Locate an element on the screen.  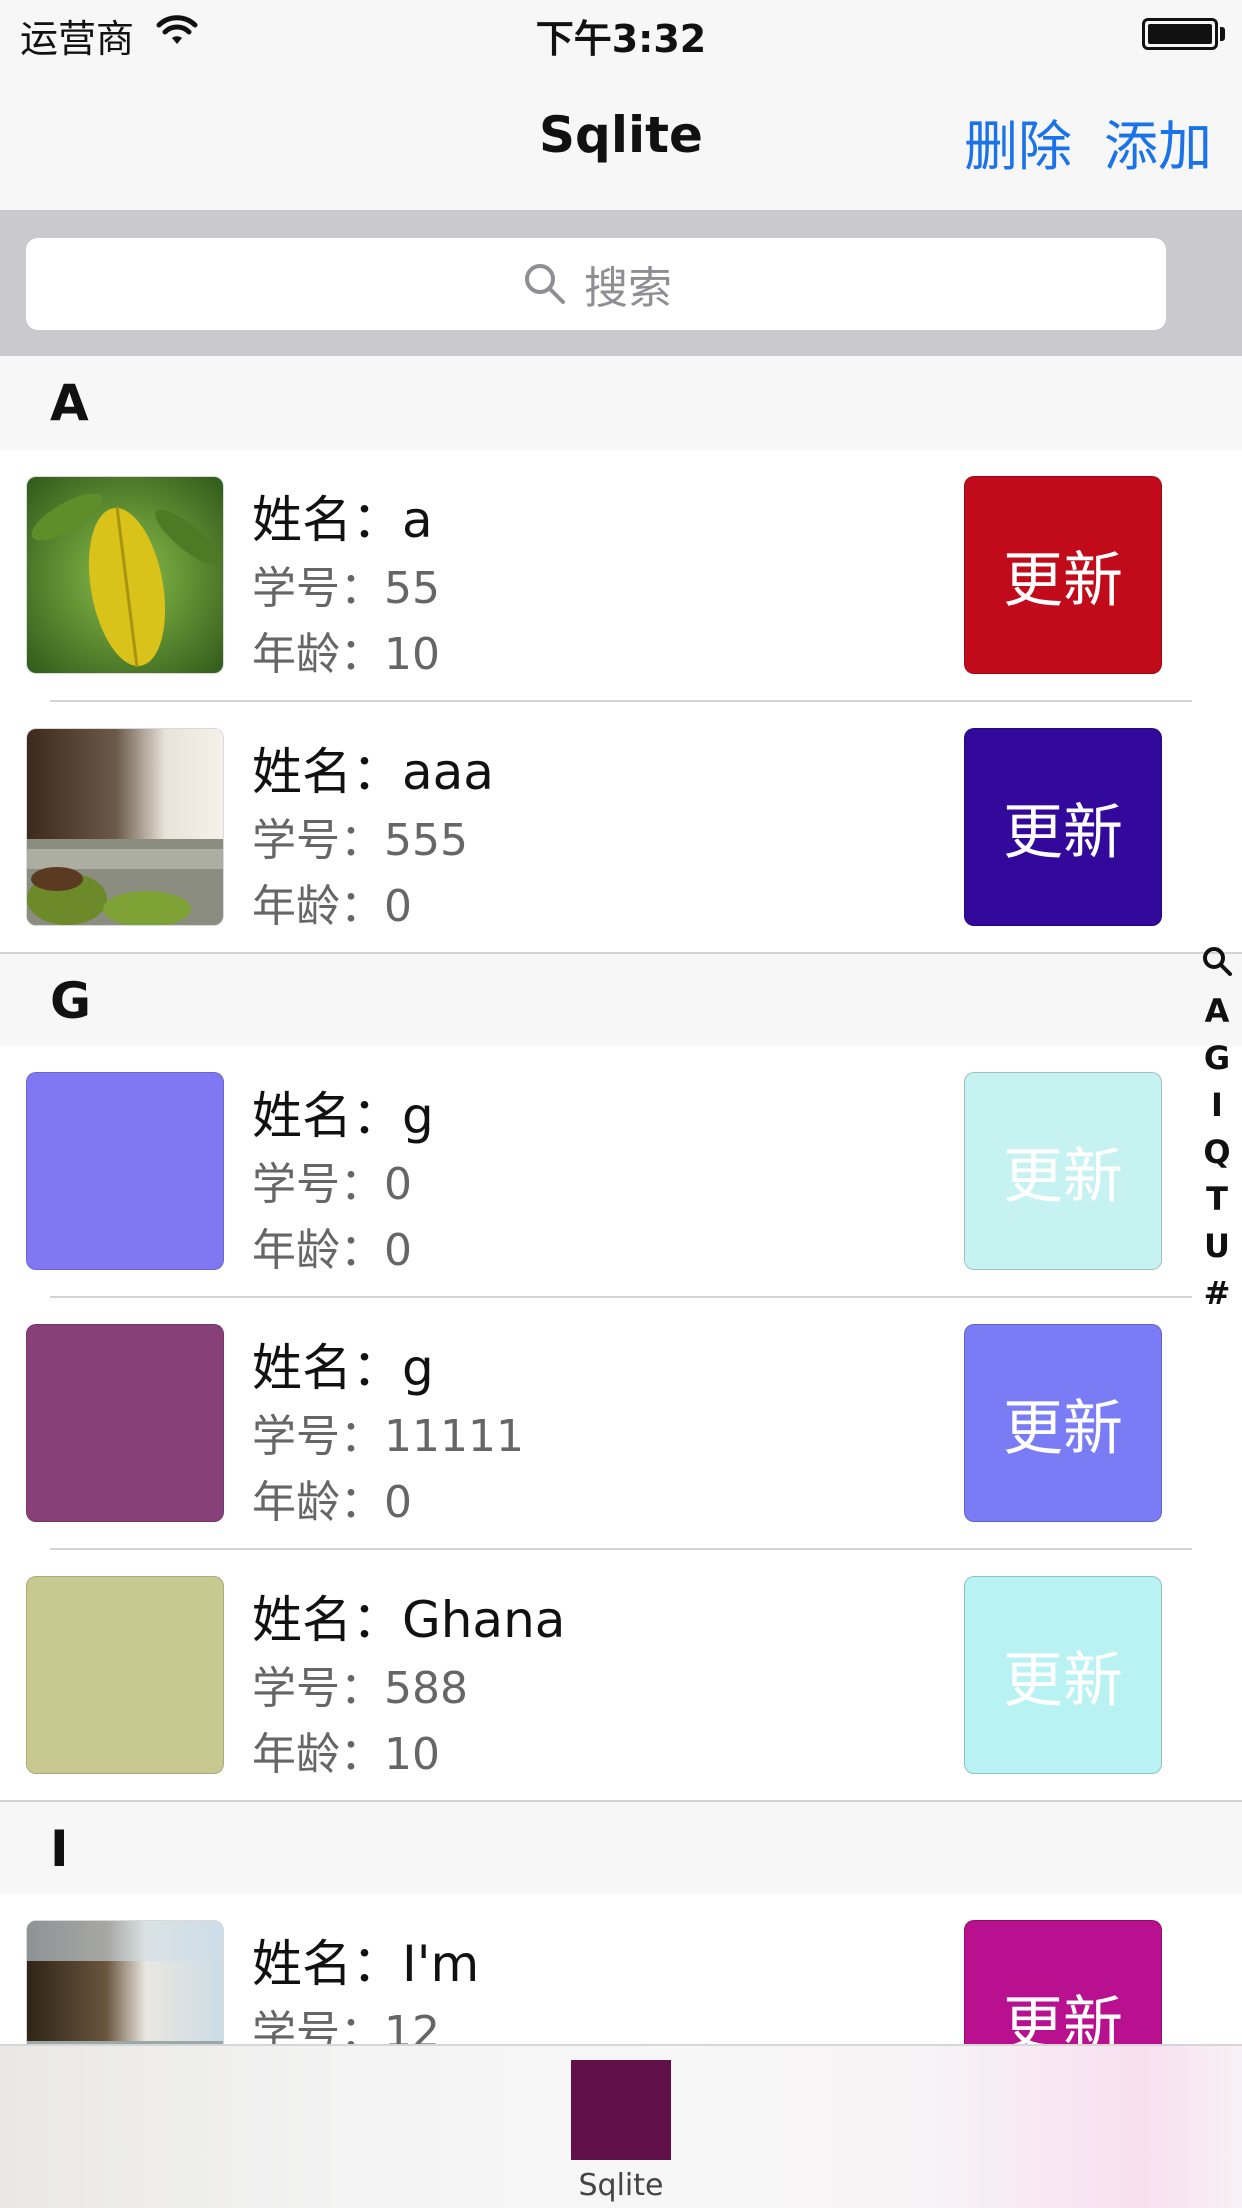
section-header-i: I is located at coordinates (621, 1847).